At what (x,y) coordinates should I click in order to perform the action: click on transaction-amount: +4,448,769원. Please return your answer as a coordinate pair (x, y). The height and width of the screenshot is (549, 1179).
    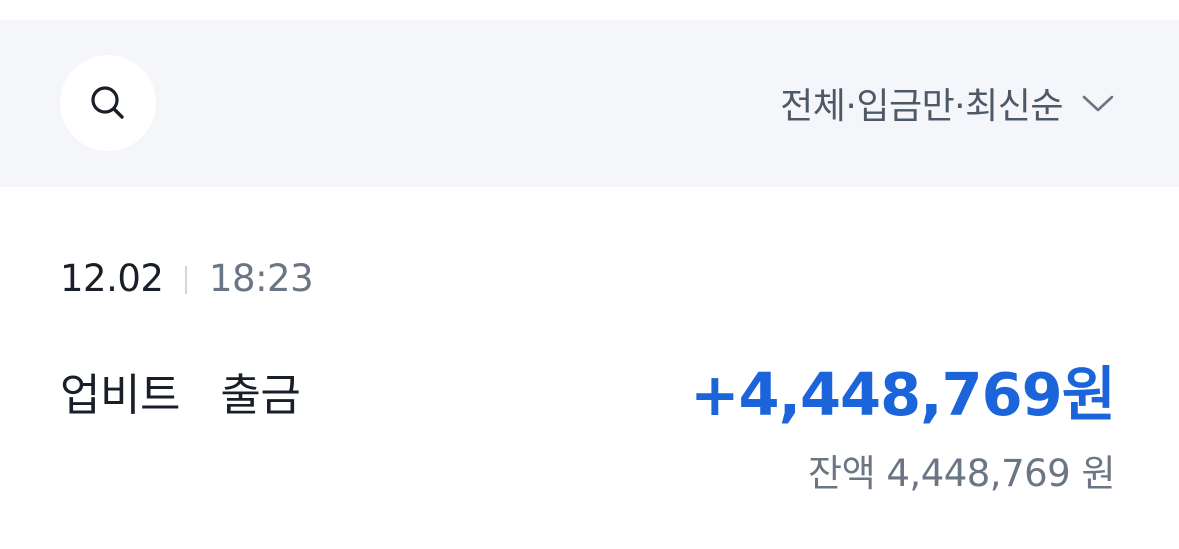
    Looking at the image, I should click on (903, 394).